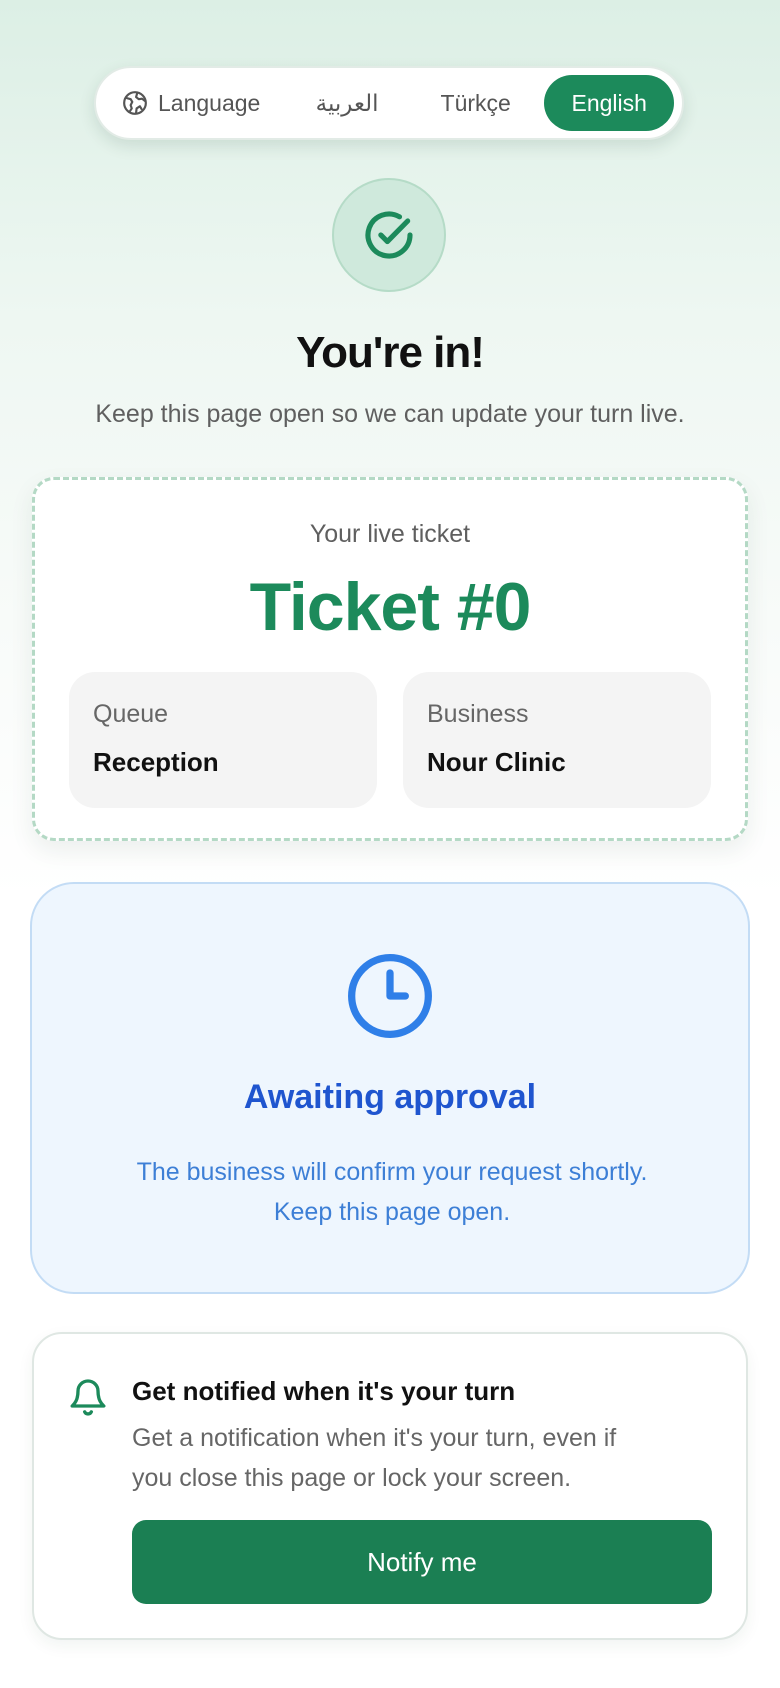  Describe the element at coordinates (135, 103) in the screenshot. I see `globe-icon` at that location.